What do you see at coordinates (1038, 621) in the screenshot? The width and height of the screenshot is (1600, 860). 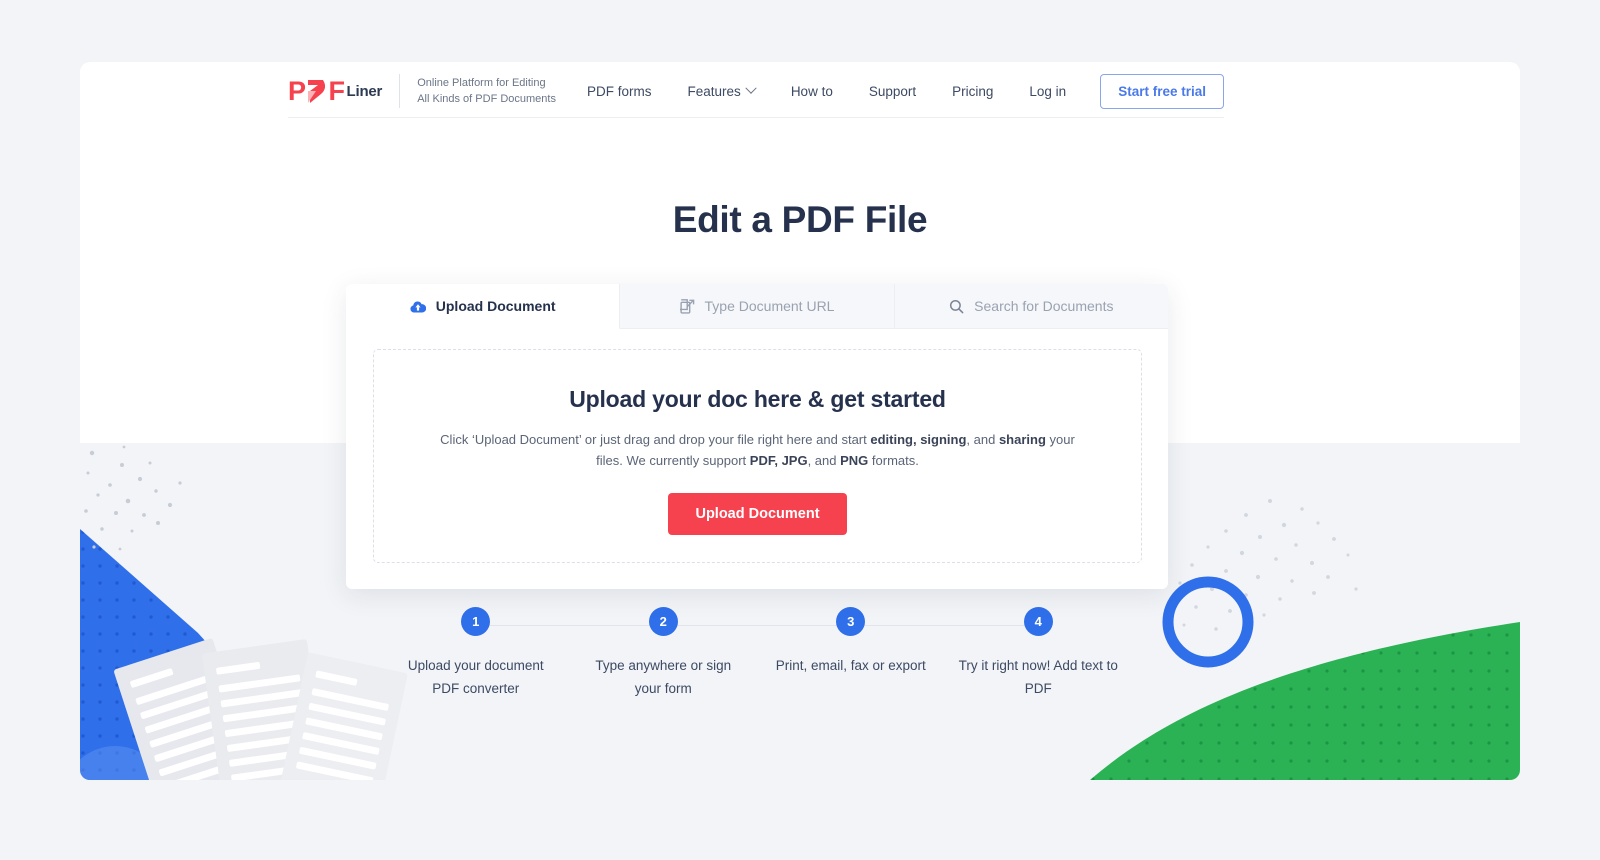 I see `step-number-badge: 4` at bounding box center [1038, 621].